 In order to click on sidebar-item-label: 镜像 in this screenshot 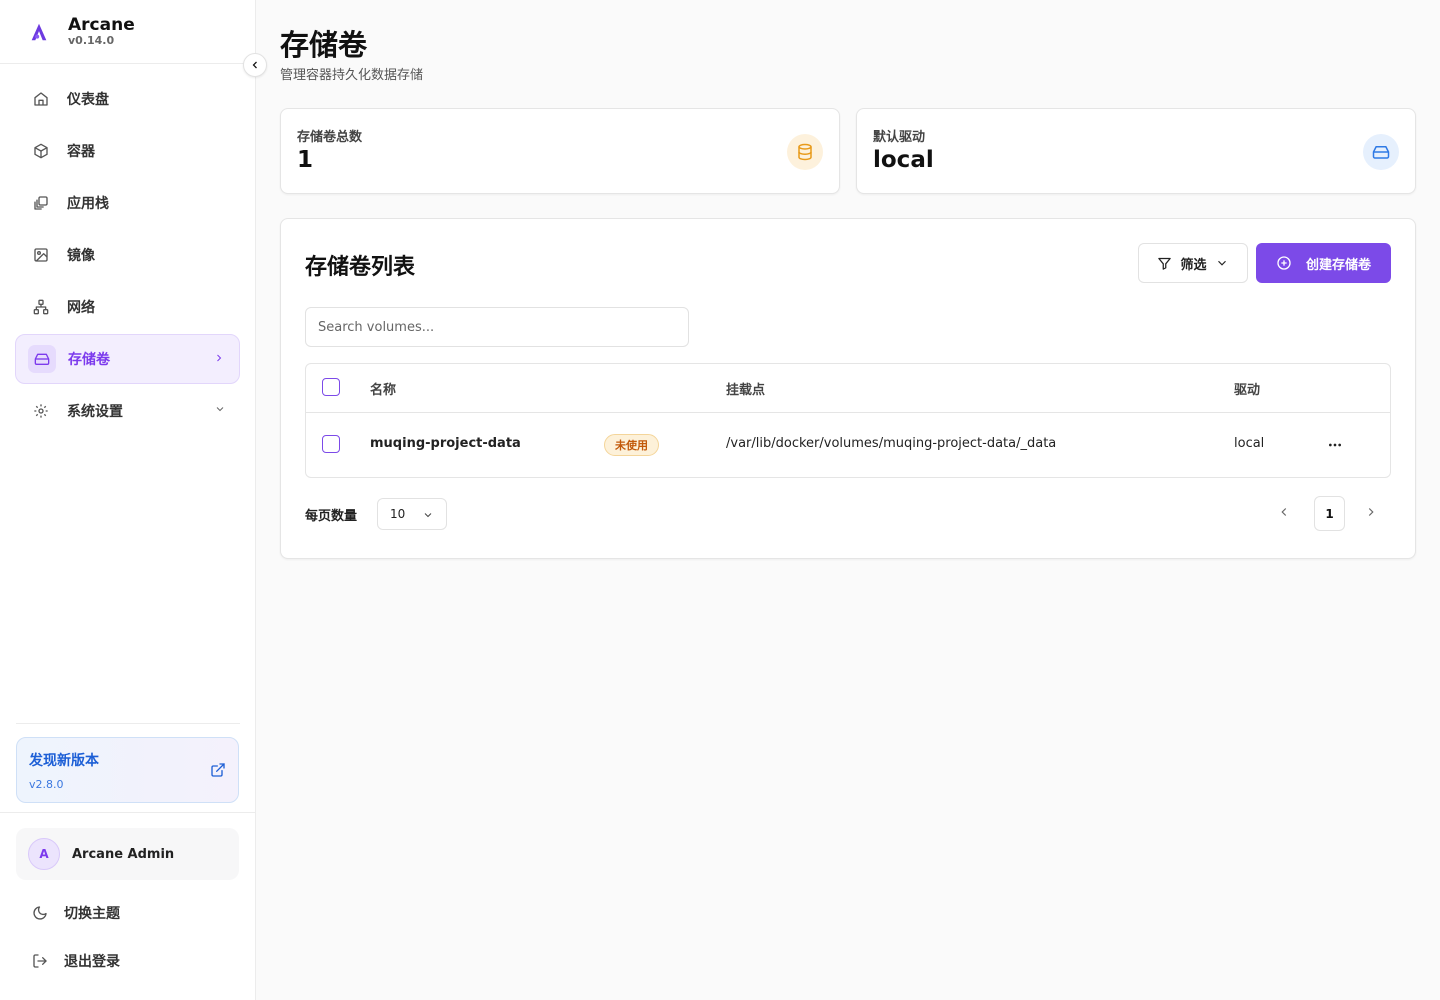, I will do `click(81, 256)`.